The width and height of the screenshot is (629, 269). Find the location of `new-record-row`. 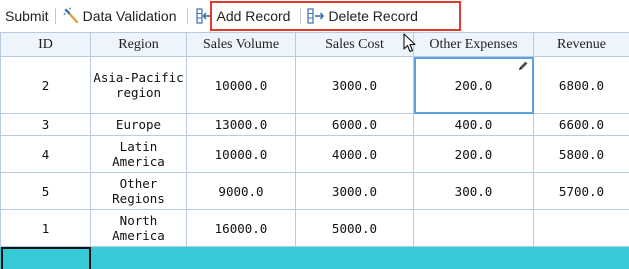

new-record-row is located at coordinates (314, 257).